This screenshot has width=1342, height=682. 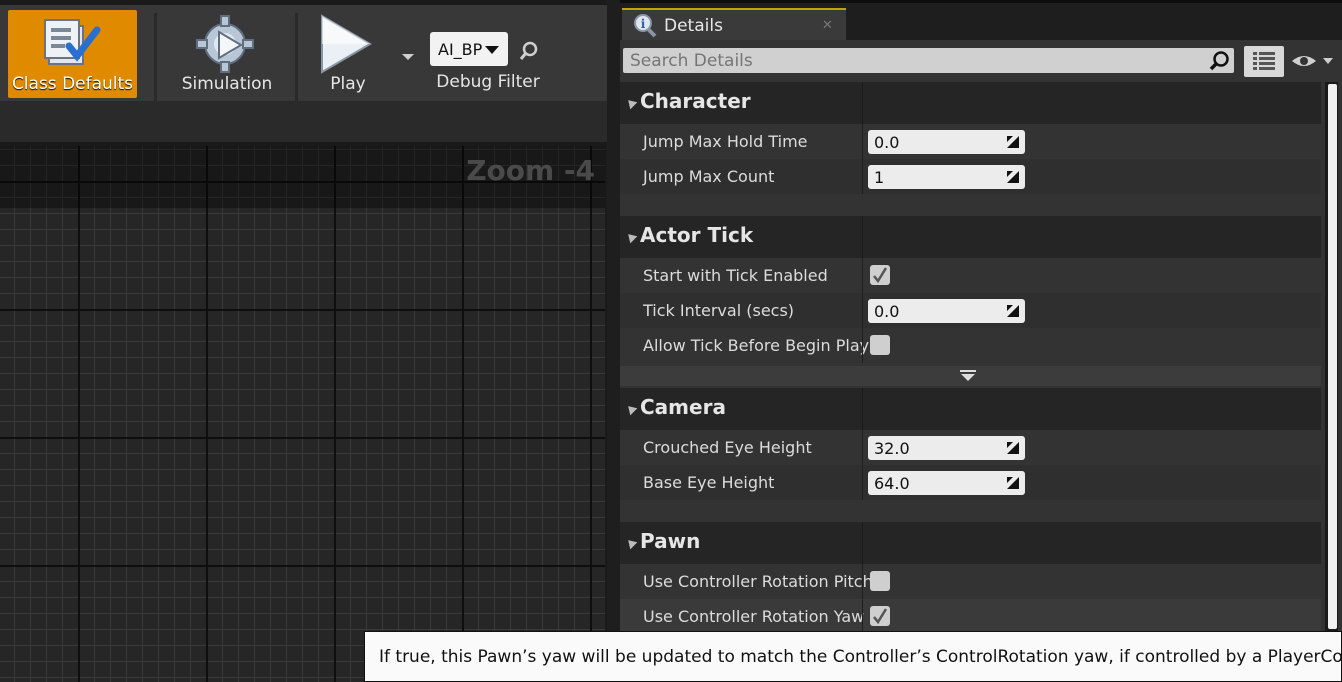 I want to click on property-label: Tick Interval (secs), so click(x=719, y=310).